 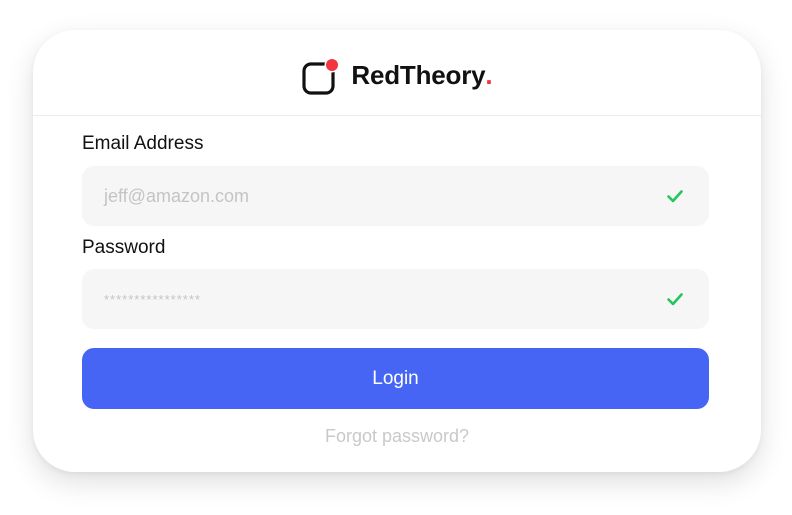 I want to click on logo-mark-icon, so click(x=321, y=76).